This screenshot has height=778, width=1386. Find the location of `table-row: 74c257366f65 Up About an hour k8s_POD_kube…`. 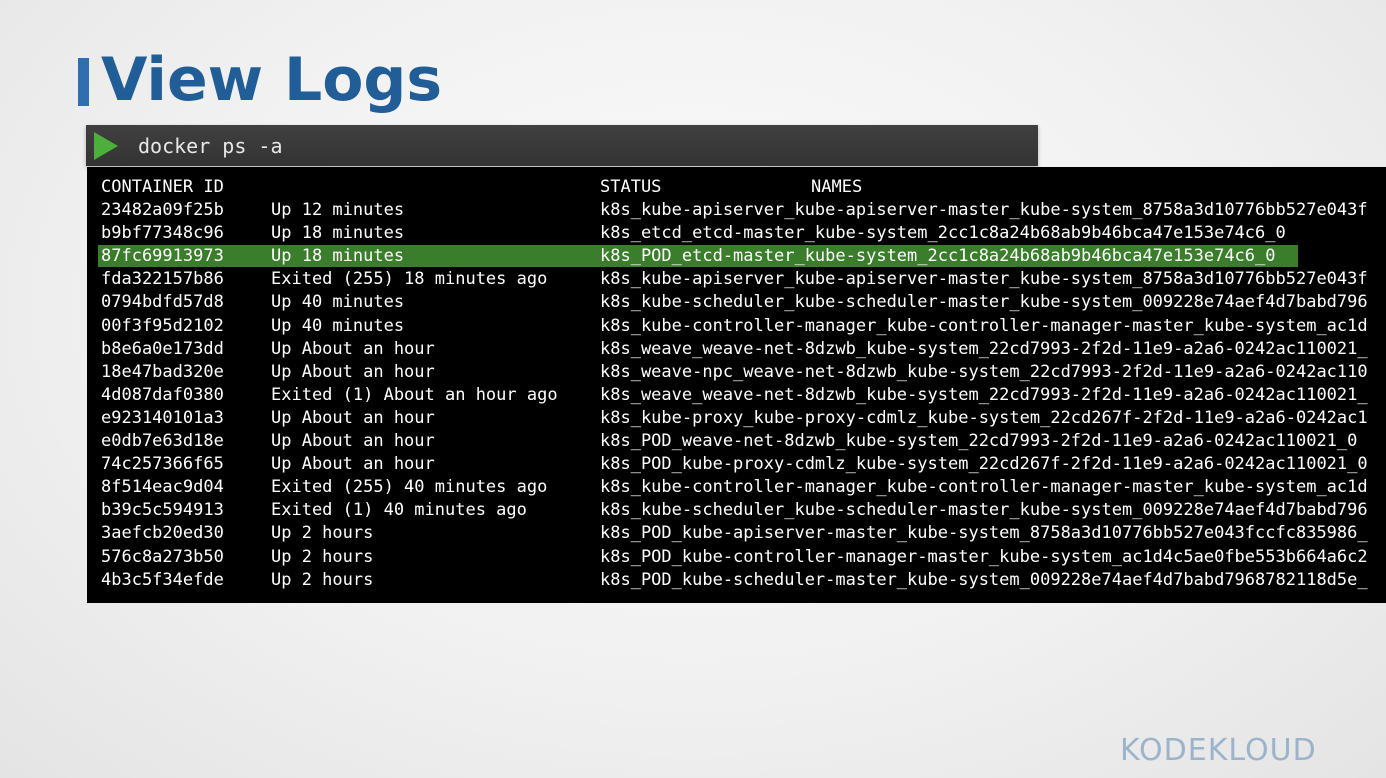

table-row: 74c257366f65 Up About an hour k8s_POD_kube… is located at coordinates (736, 464).